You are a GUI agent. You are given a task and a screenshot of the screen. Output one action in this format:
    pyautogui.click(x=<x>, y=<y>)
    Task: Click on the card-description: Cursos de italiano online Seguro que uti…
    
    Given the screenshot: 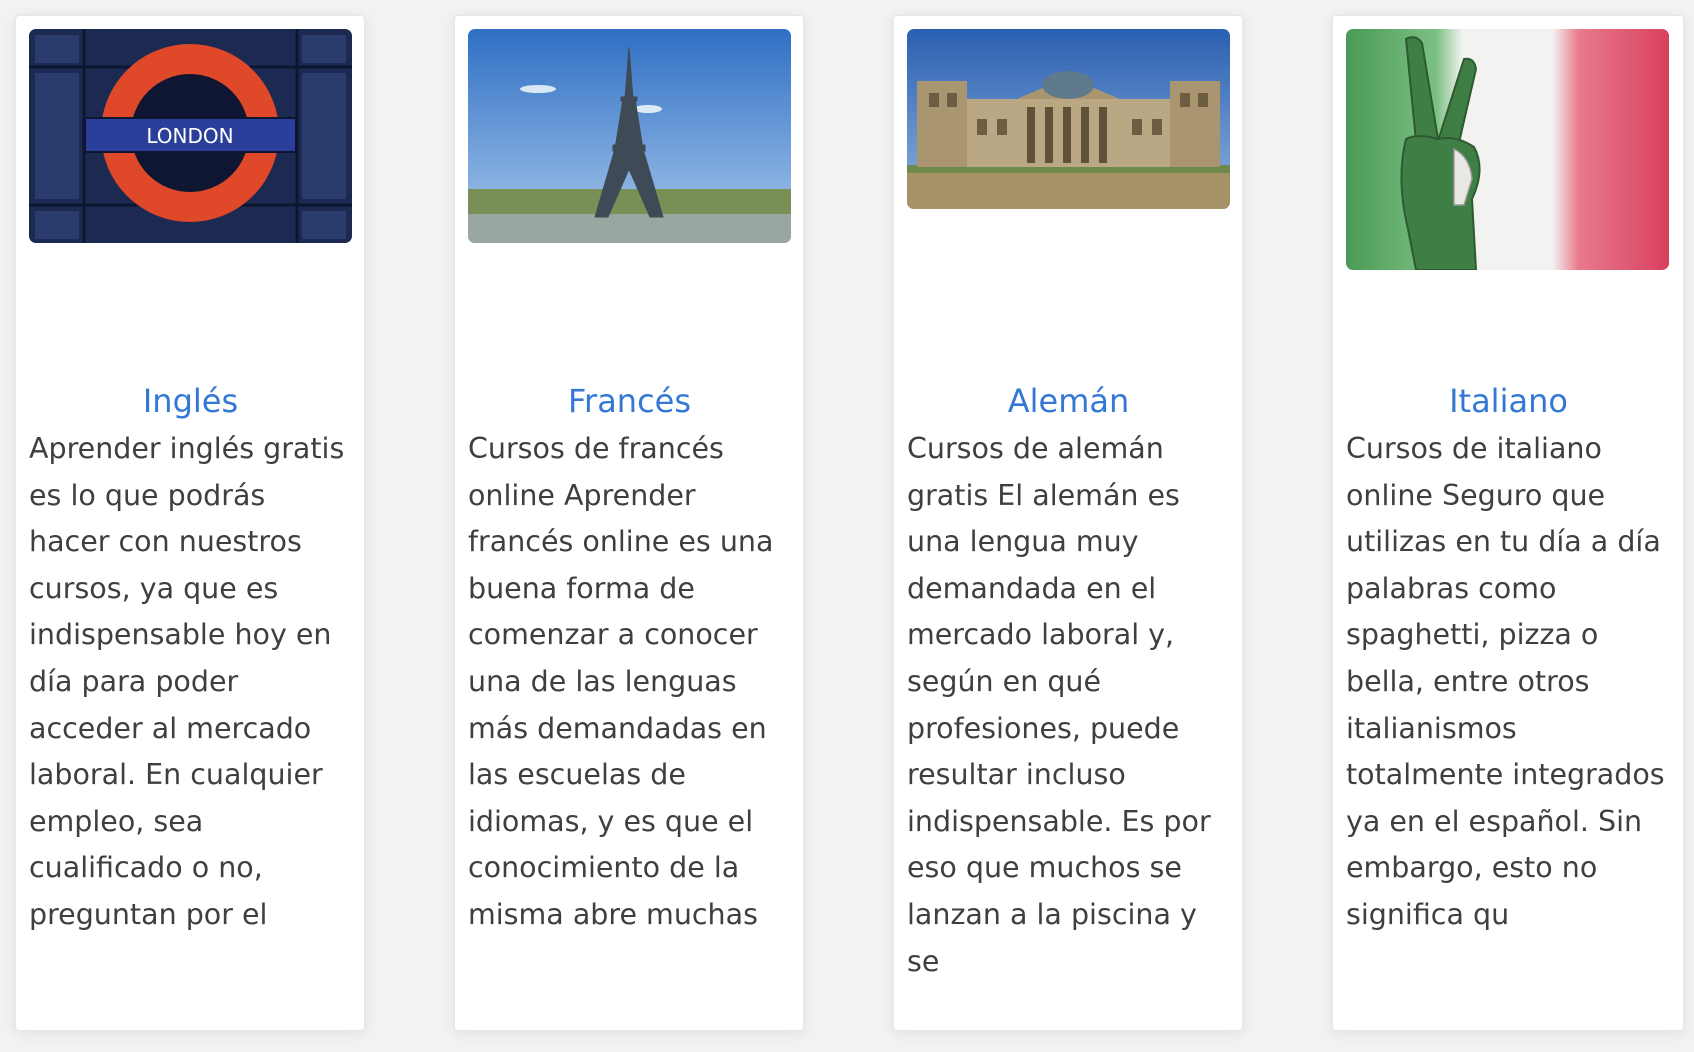 What is the action you would take?
    pyautogui.click(x=1505, y=681)
    